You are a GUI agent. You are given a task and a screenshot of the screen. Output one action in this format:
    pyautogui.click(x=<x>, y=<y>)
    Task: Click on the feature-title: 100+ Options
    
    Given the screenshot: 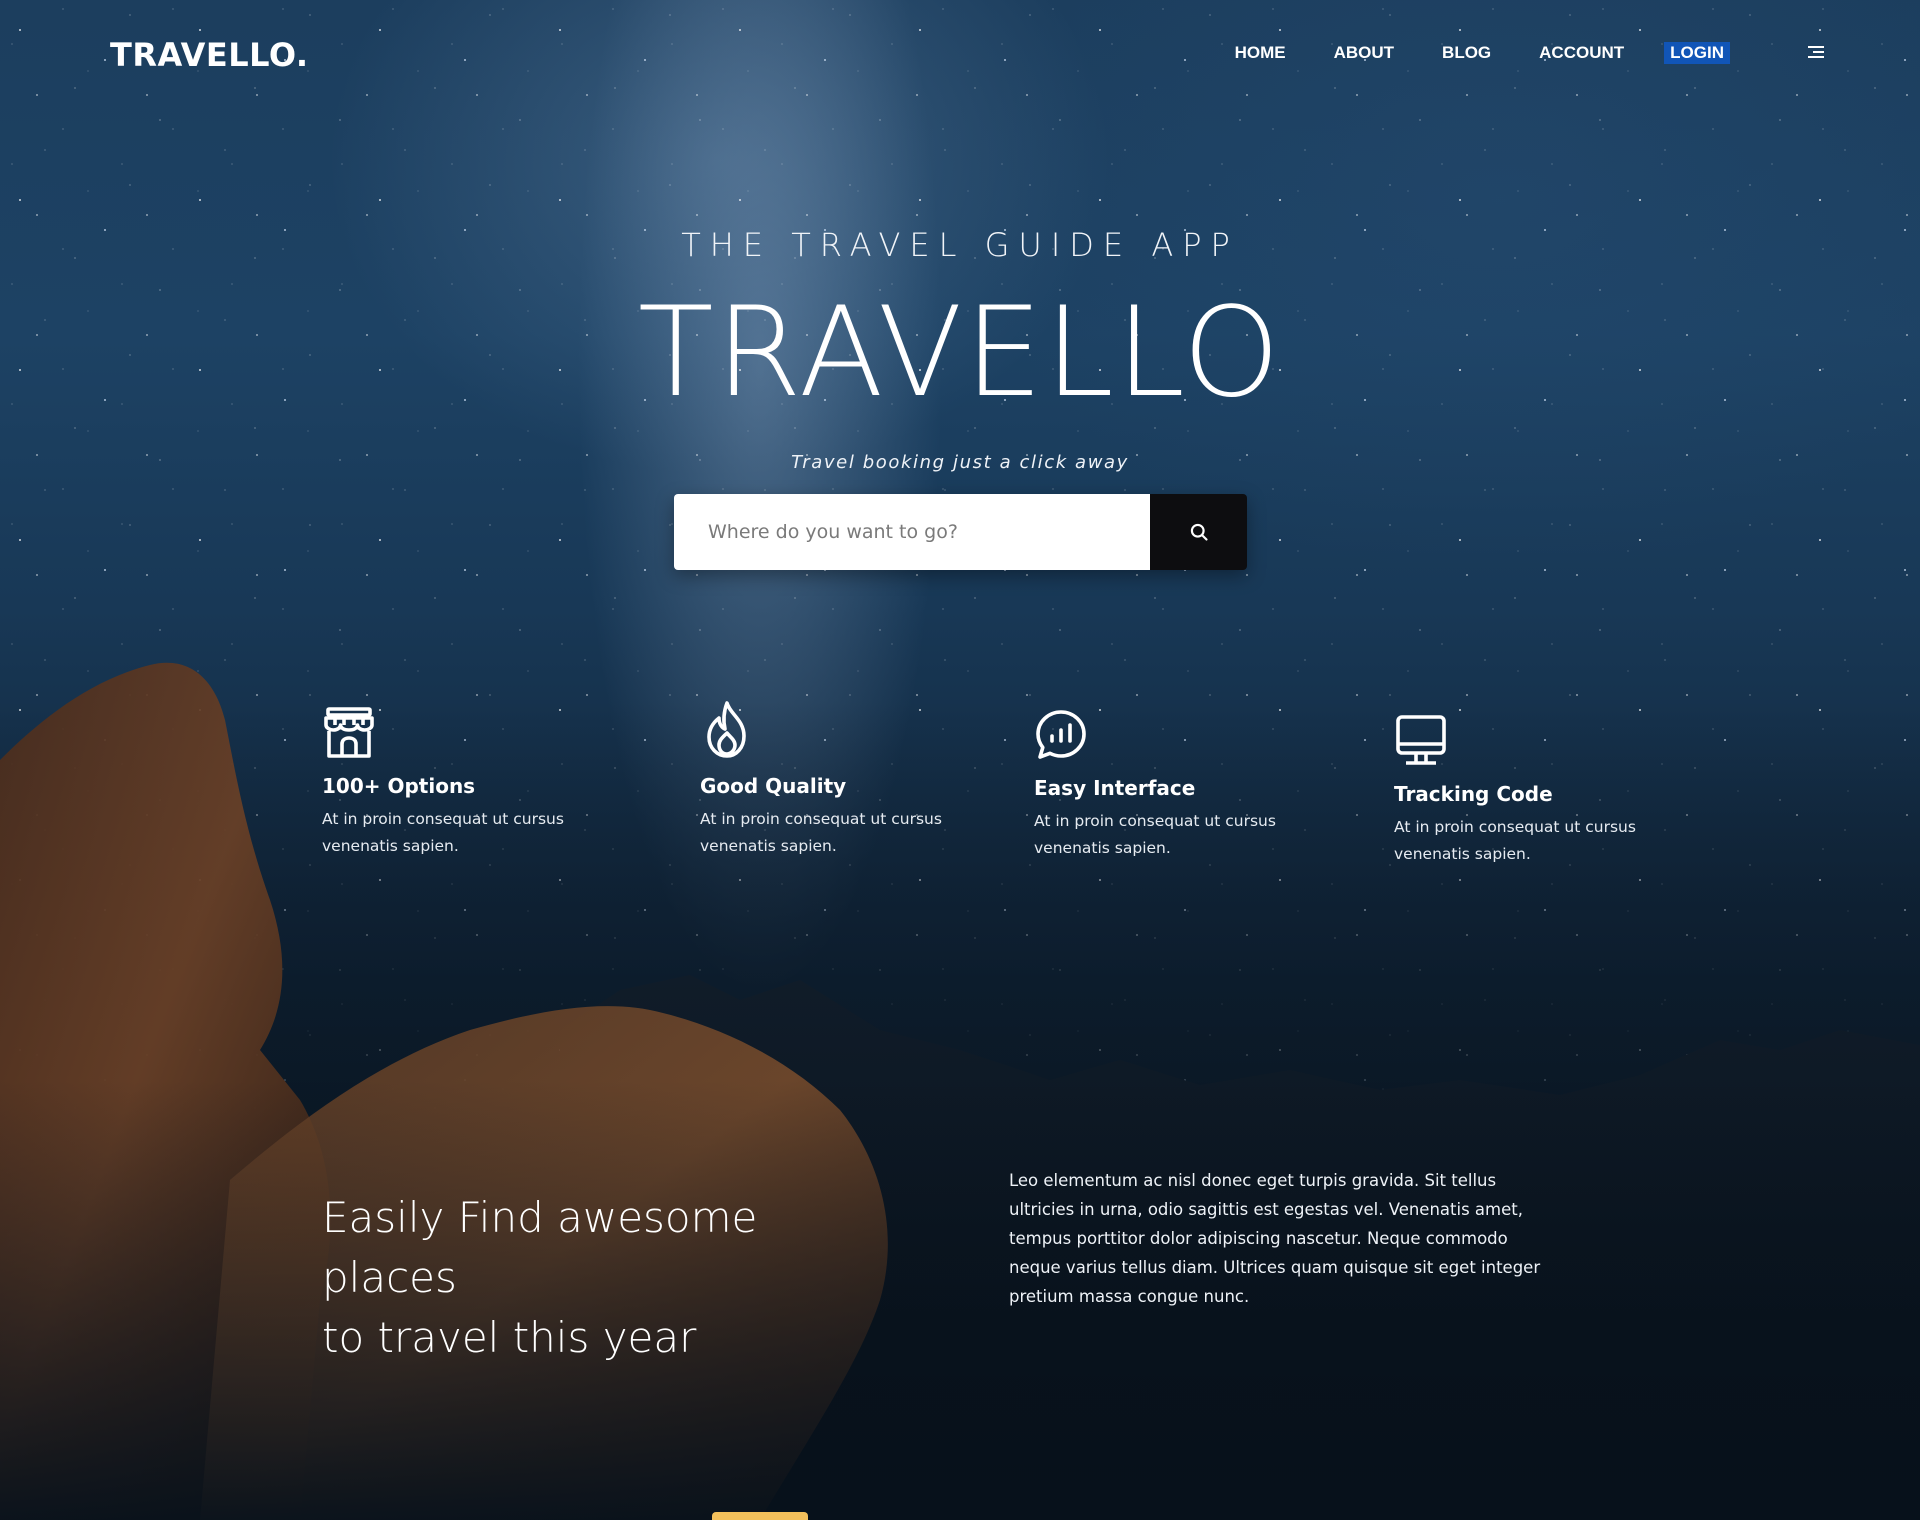 What is the action you would take?
    pyautogui.click(x=399, y=786)
    